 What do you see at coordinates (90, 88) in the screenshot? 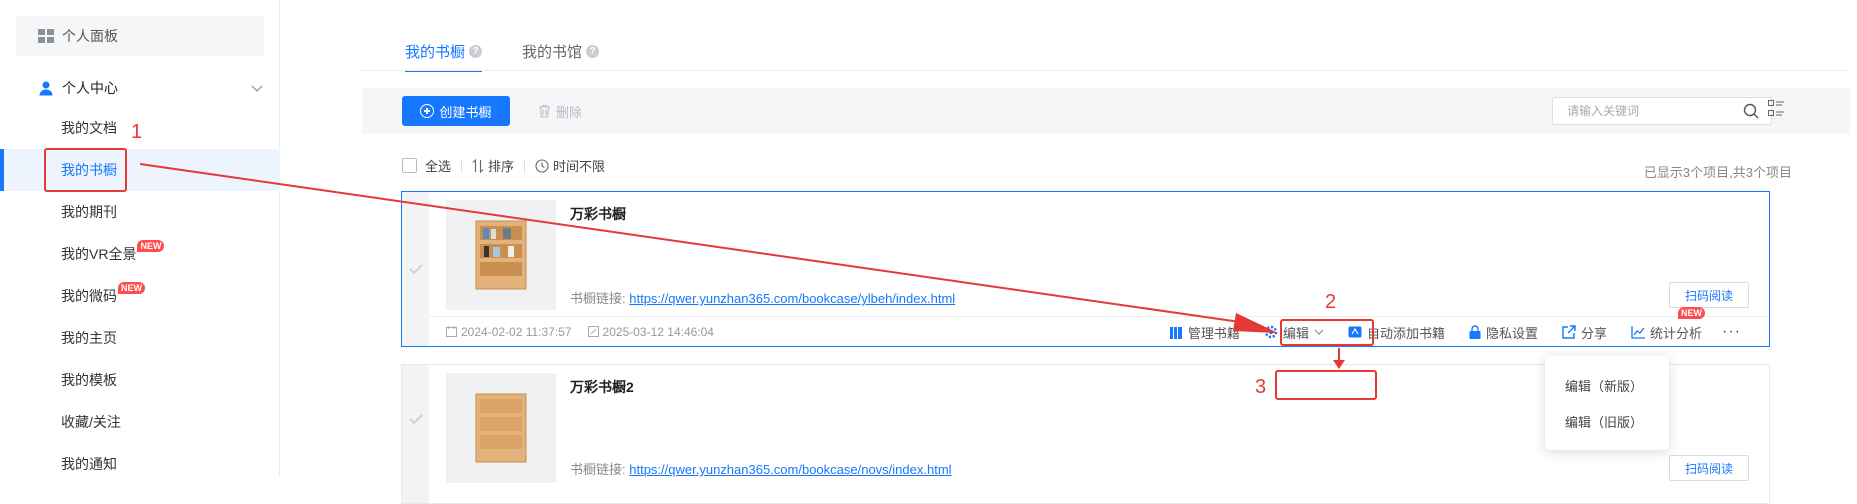
I see `personal-center-label: 个人中心` at bounding box center [90, 88].